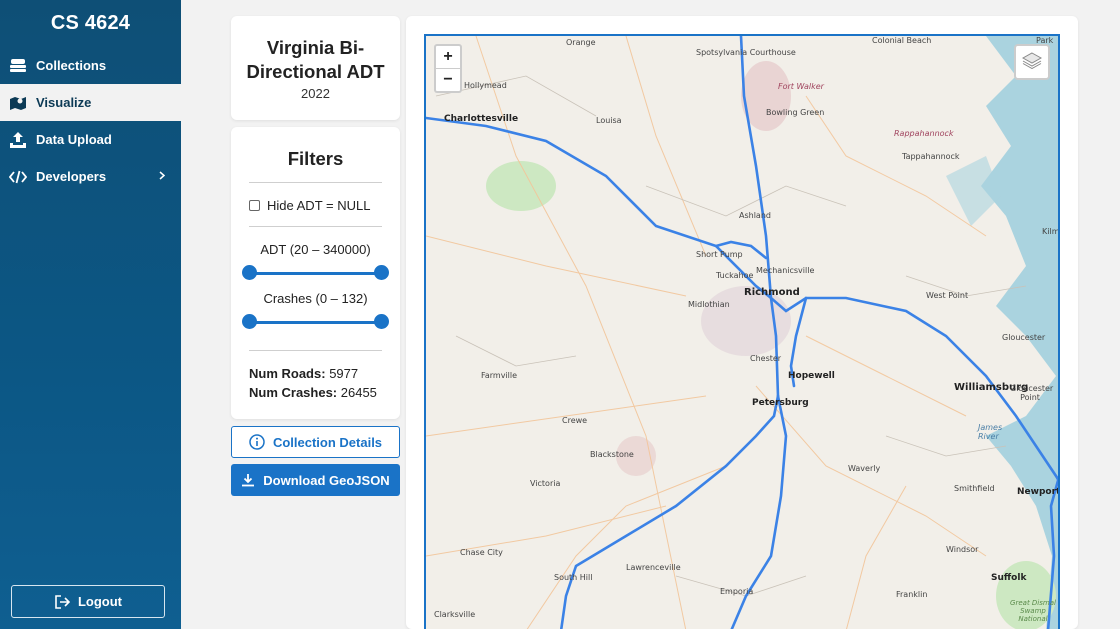 The height and width of the screenshot is (629, 1120). What do you see at coordinates (801, 86) in the screenshot?
I see `place-label: Fort Walker` at bounding box center [801, 86].